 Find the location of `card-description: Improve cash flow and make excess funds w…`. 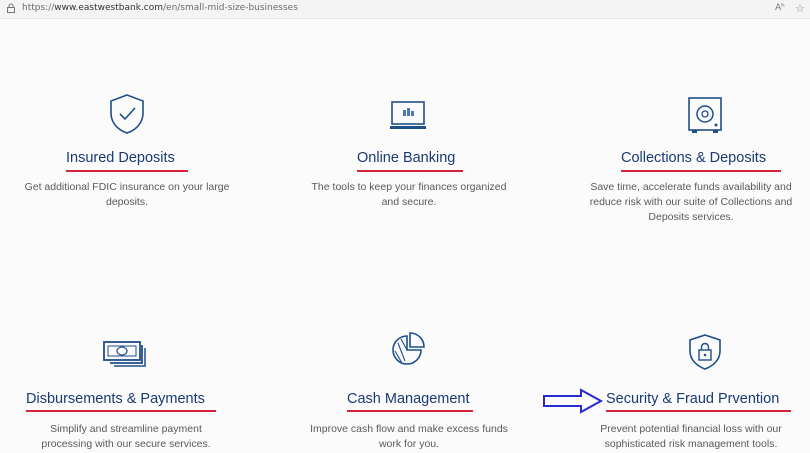

card-description: Improve cash flow and make excess funds w… is located at coordinates (409, 436).